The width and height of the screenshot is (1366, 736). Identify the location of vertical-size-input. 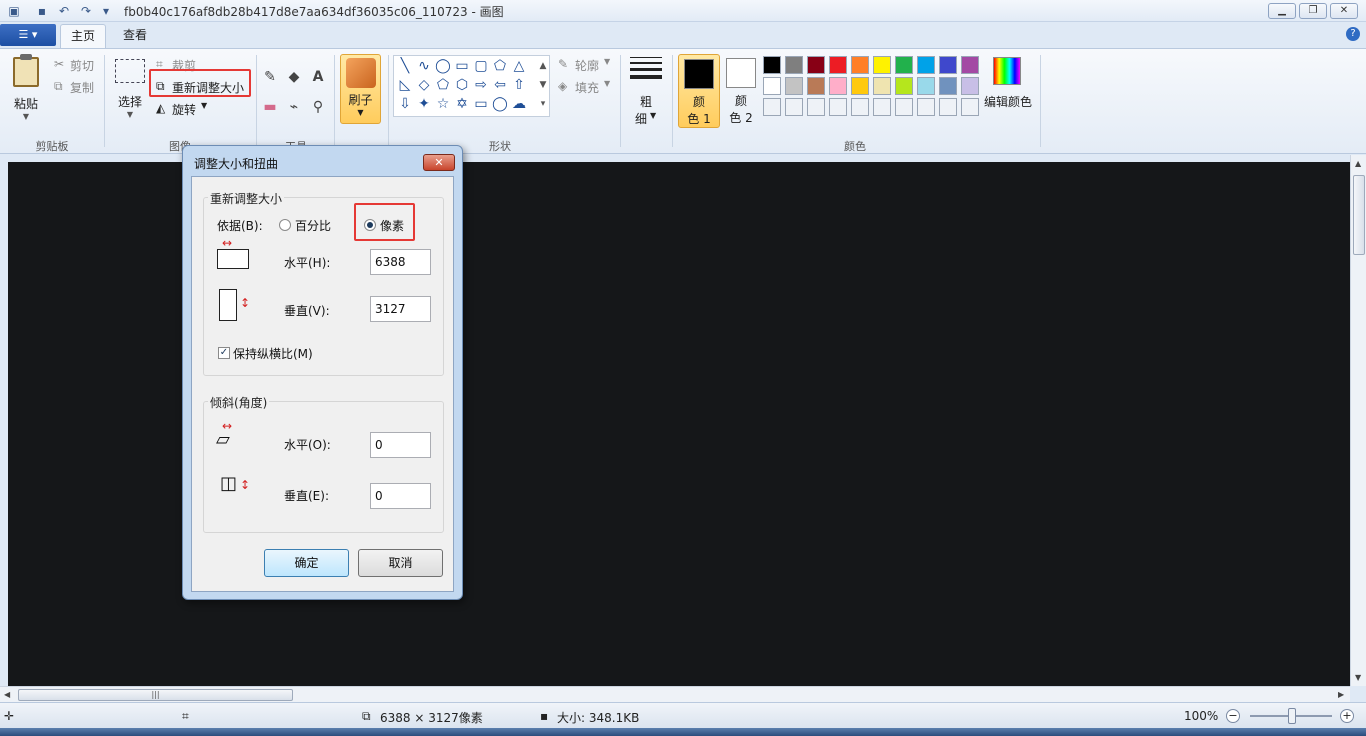
(400, 309).